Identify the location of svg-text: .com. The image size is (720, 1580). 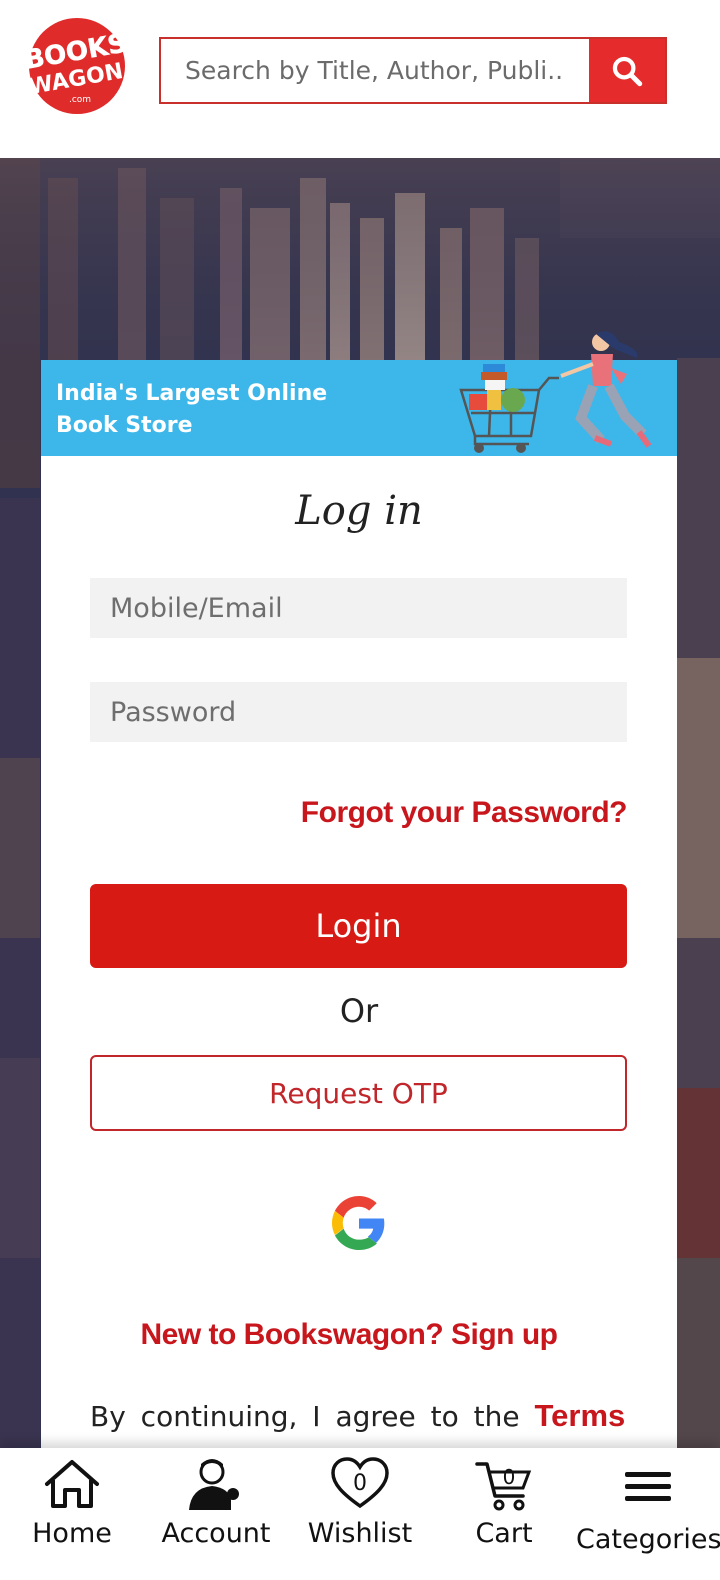
(80, 100).